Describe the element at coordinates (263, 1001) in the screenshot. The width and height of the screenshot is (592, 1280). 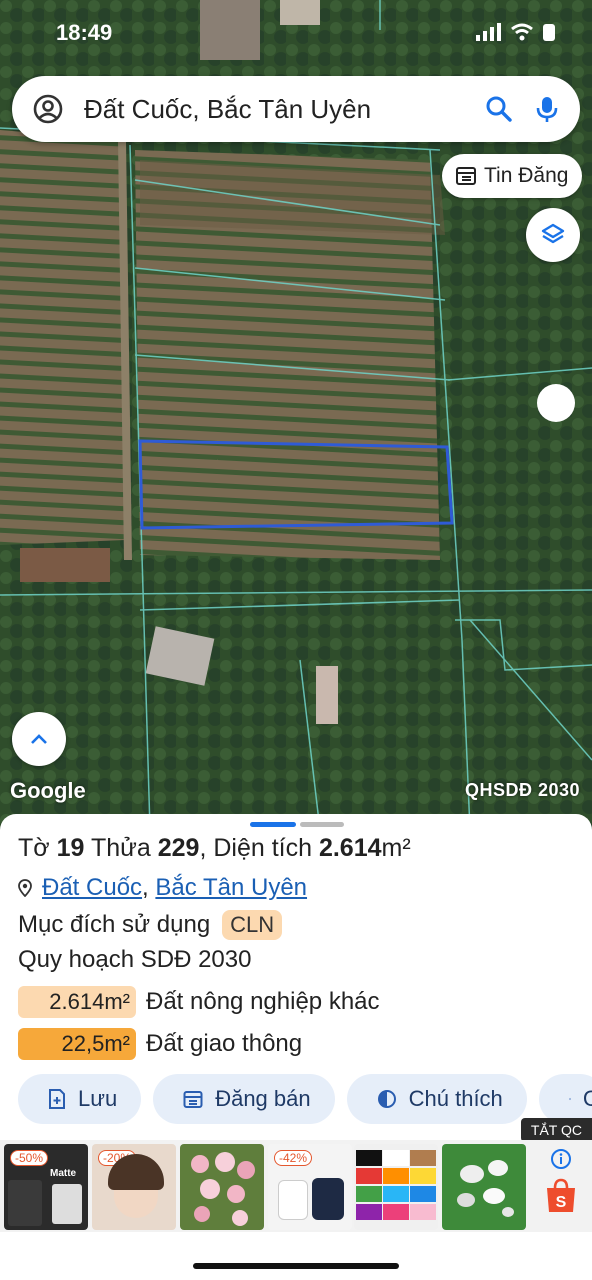
I see `plan-item-label: Đất nông nghiệp khác` at that location.